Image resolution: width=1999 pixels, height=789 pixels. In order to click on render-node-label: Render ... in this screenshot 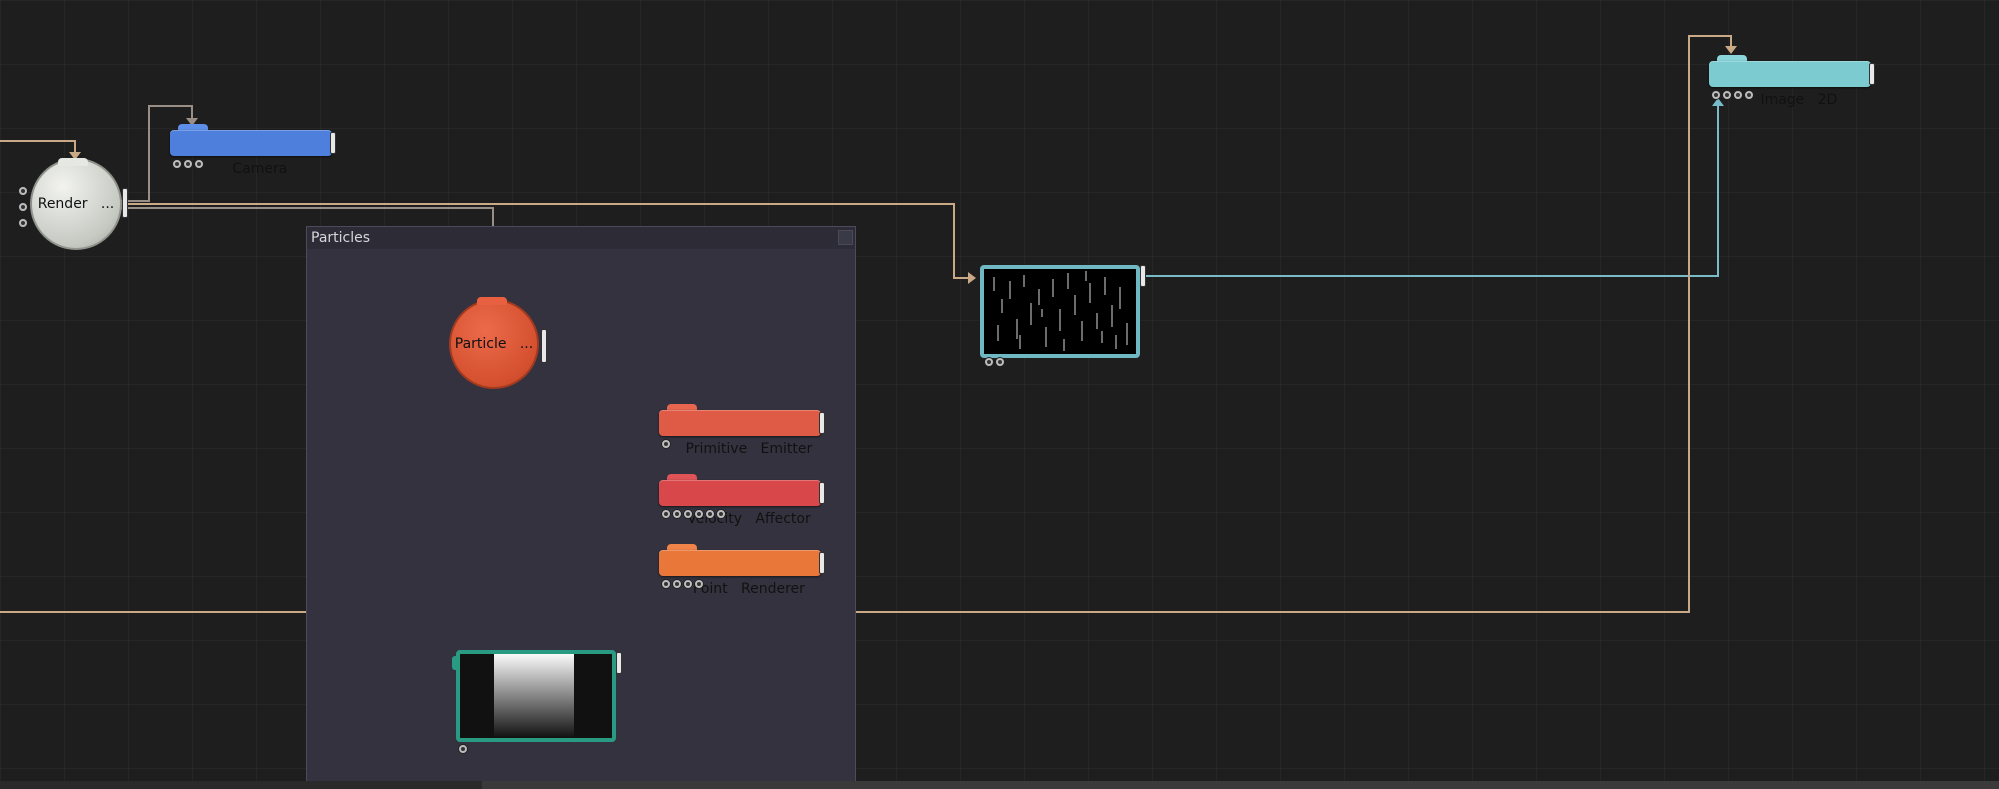, I will do `click(76, 204)`.